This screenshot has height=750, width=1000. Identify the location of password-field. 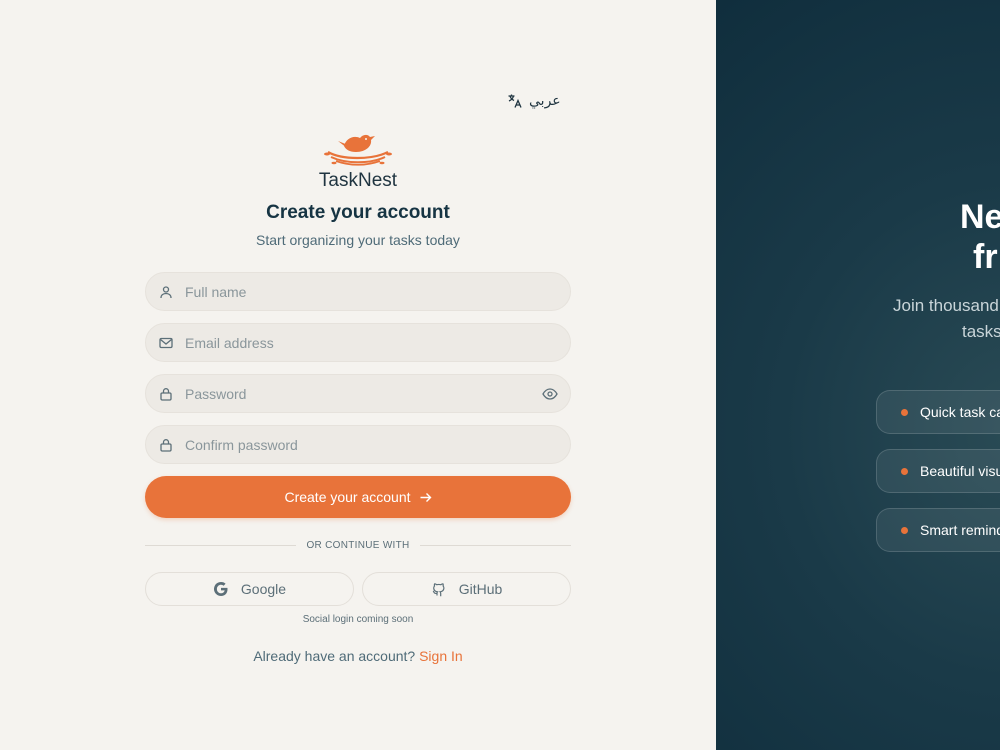
(358, 393).